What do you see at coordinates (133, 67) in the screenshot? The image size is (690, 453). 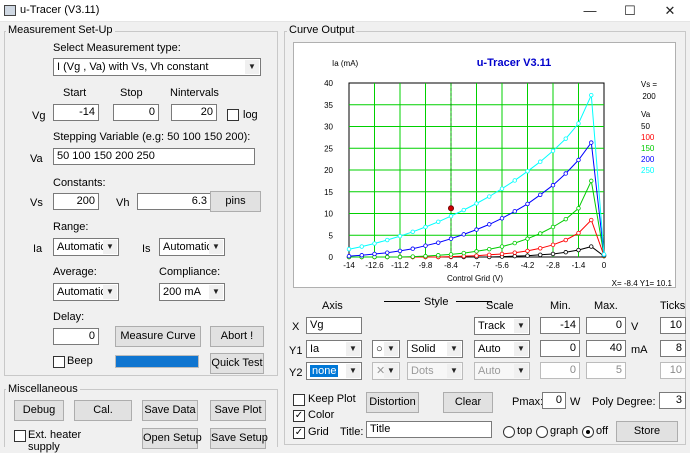 I see `measurement-type-value: I (Vg , Va) with Vs, Vh constant` at bounding box center [133, 67].